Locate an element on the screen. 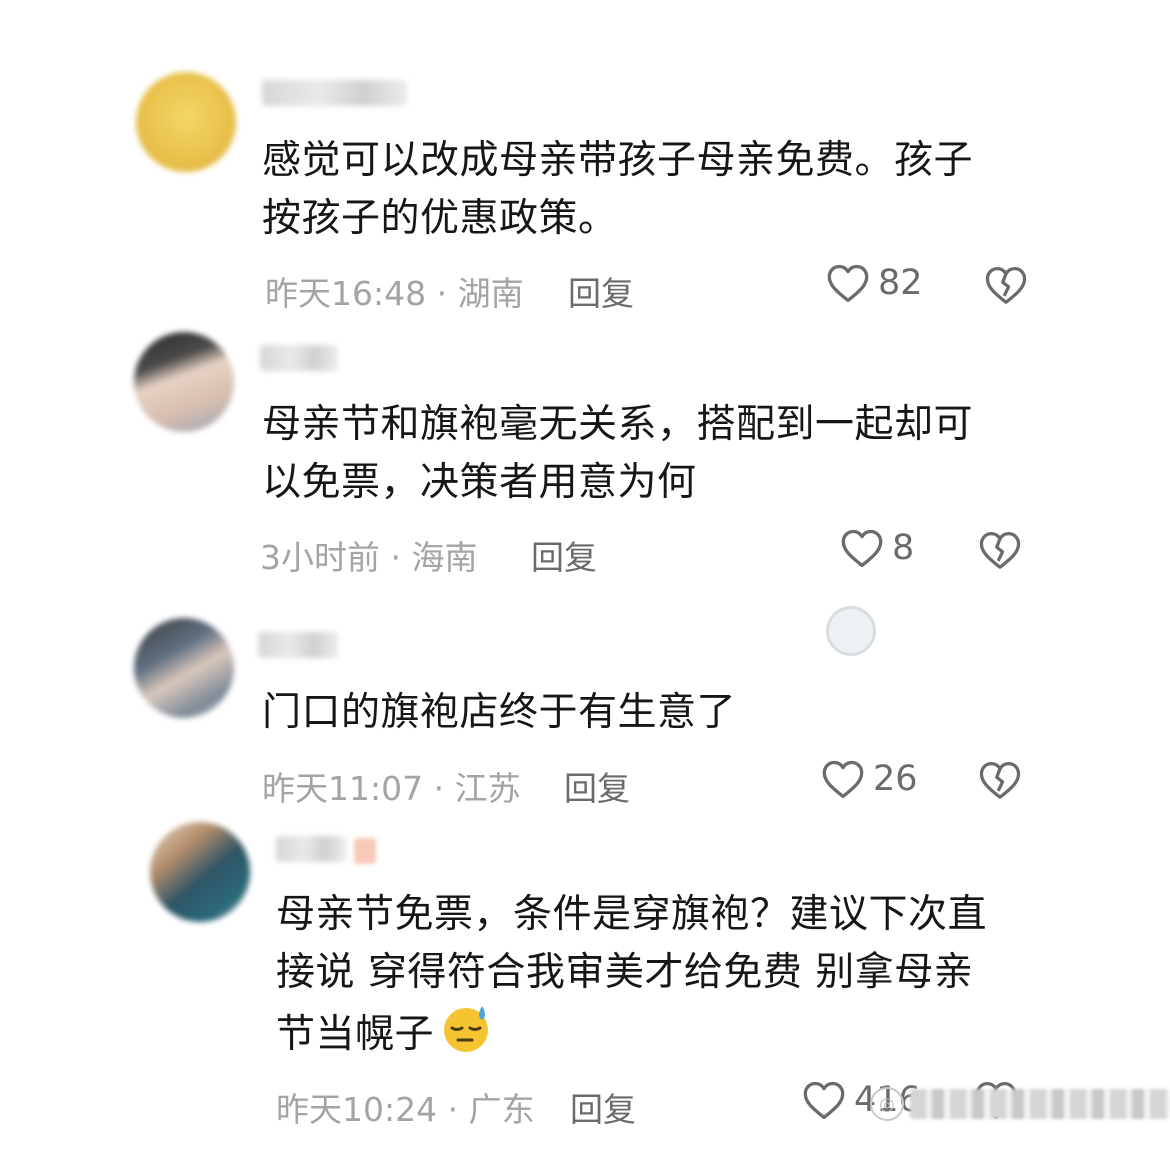 Image resolution: width=1170 pixels, height=1149 pixels. watermark-blurred-text is located at coordinates (1040, 1104).